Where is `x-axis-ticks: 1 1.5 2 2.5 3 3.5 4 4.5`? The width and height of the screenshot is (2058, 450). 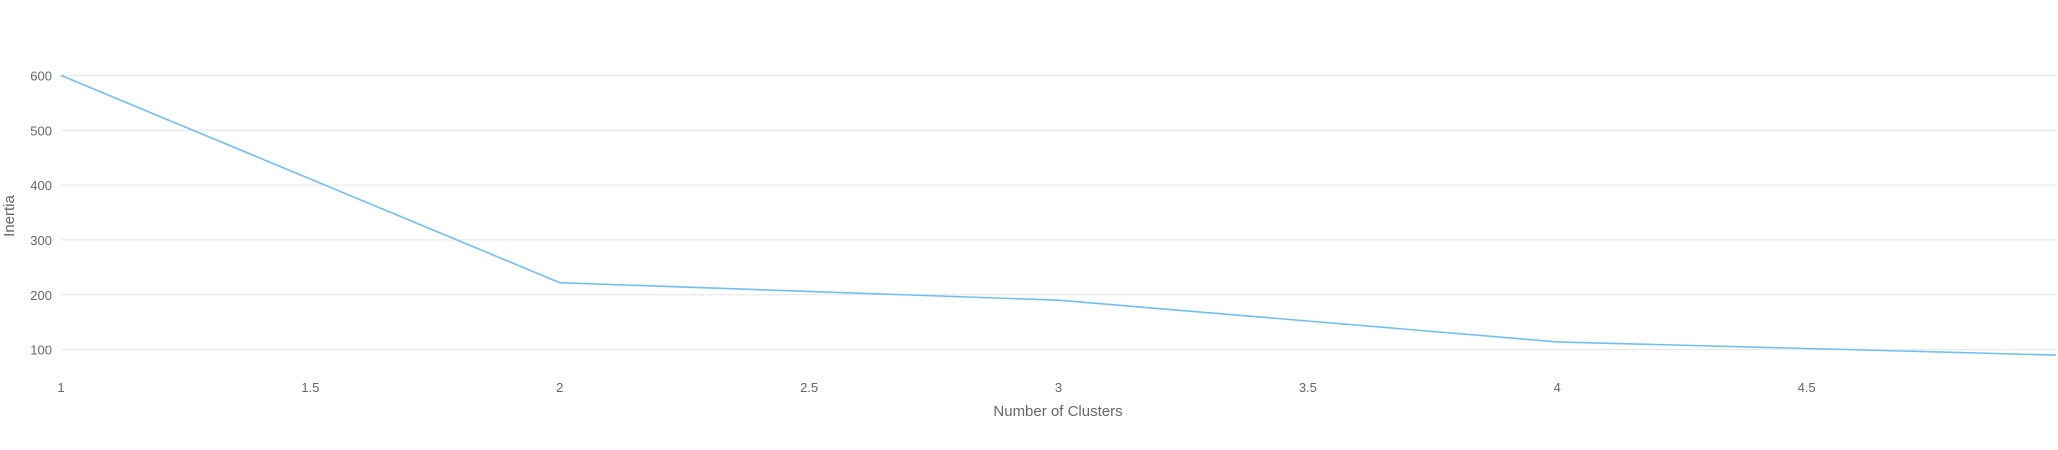
x-axis-ticks: 1 1.5 2 2.5 3 3.5 4 4.5 is located at coordinates (936, 387).